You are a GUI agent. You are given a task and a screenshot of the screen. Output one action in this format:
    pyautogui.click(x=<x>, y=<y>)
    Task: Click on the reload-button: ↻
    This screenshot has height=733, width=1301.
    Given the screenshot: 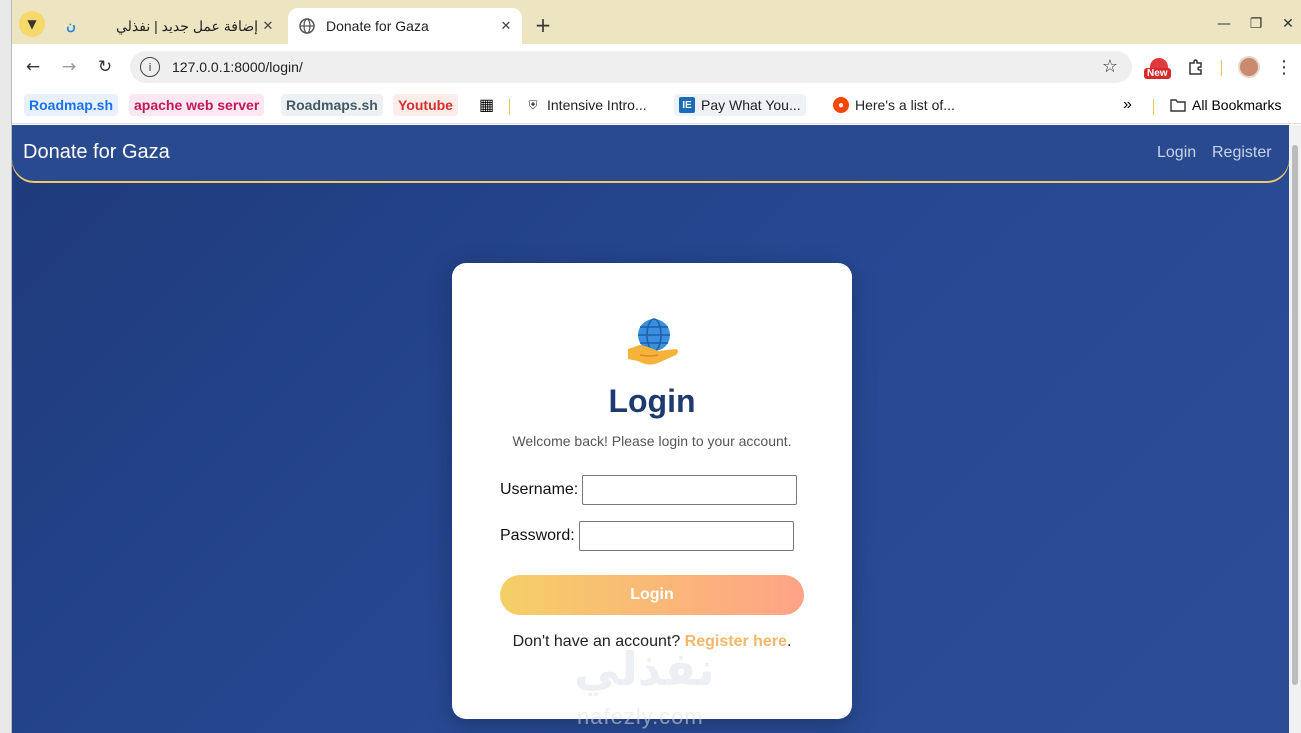 What is the action you would take?
    pyautogui.click(x=105, y=67)
    